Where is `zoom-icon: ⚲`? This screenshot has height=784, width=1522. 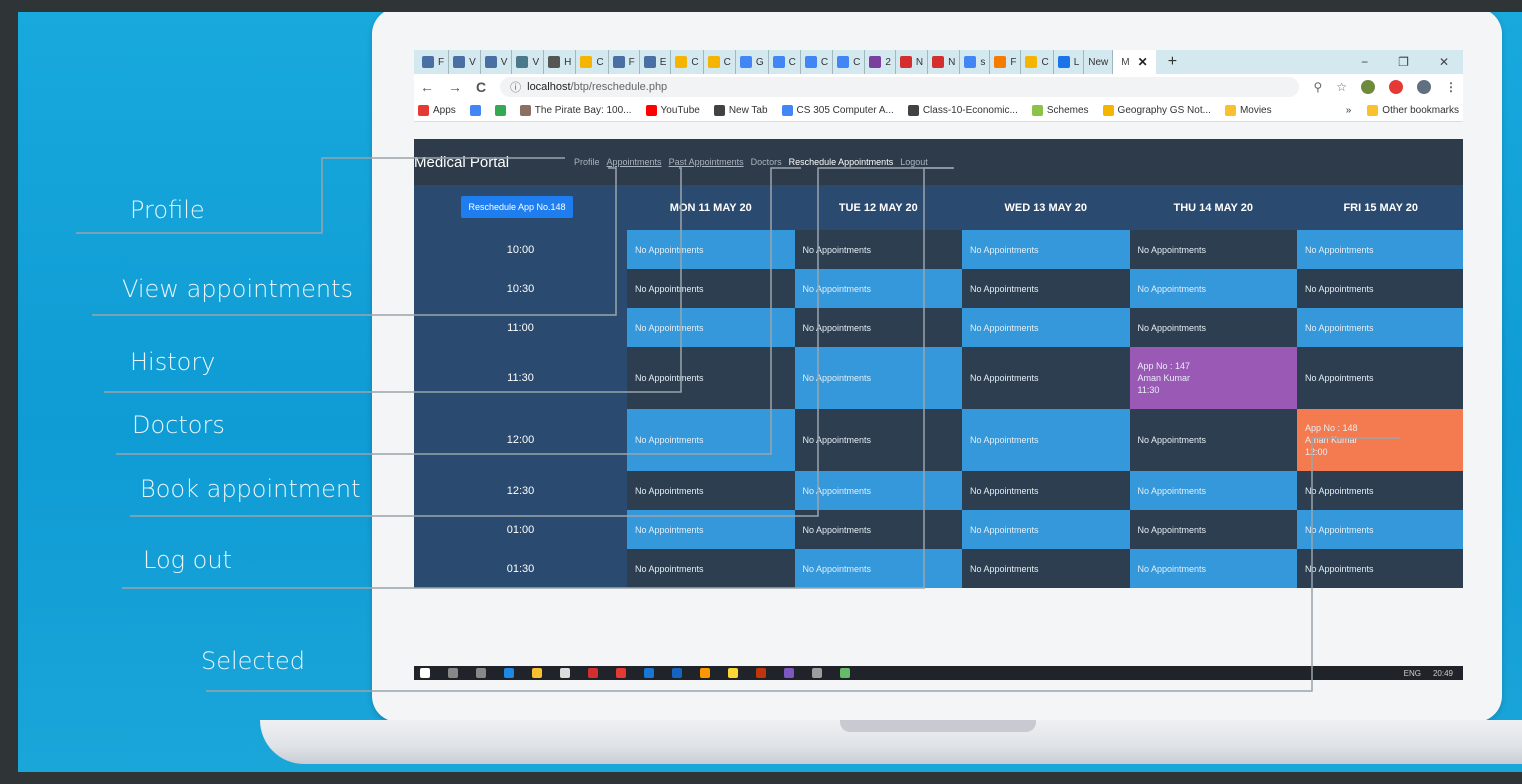 zoom-icon: ⚲ is located at coordinates (1317, 87).